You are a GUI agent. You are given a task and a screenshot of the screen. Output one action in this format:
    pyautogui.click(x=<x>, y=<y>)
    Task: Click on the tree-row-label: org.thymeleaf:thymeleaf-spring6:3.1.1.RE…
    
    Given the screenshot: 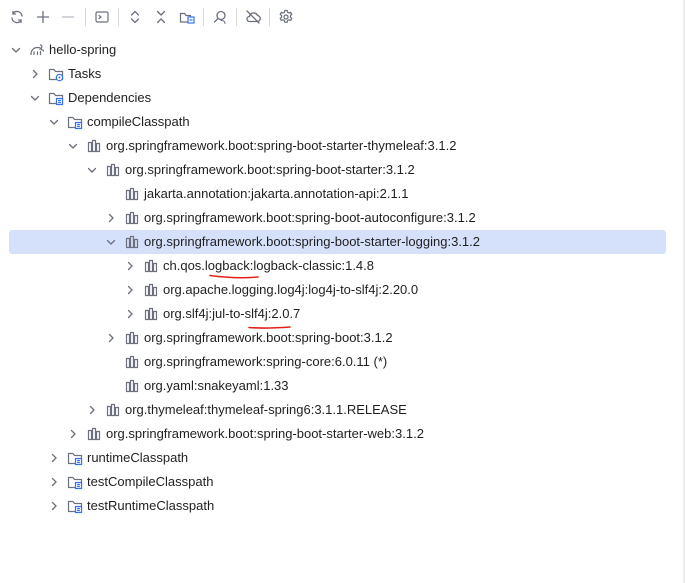 What is the action you would take?
    pyautogui.click(x=266, y=409)
    